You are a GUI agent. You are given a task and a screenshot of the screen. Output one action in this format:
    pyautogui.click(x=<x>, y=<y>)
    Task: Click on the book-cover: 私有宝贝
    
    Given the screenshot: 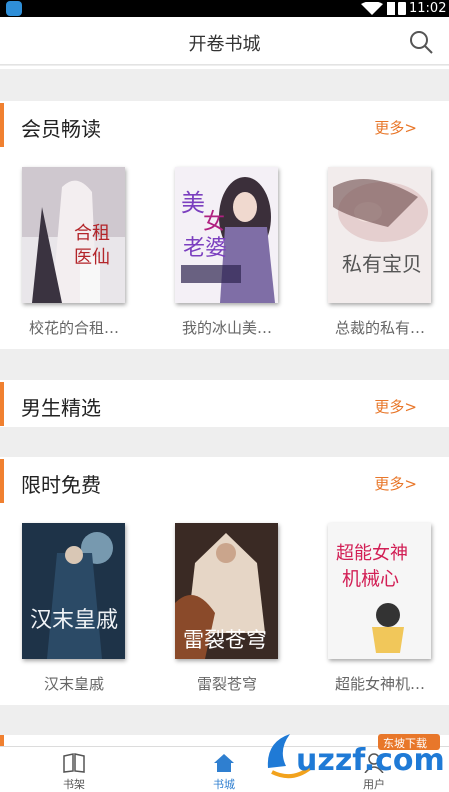 What is the action you would take?
    pyautogui.click(x=379, y=235)
    